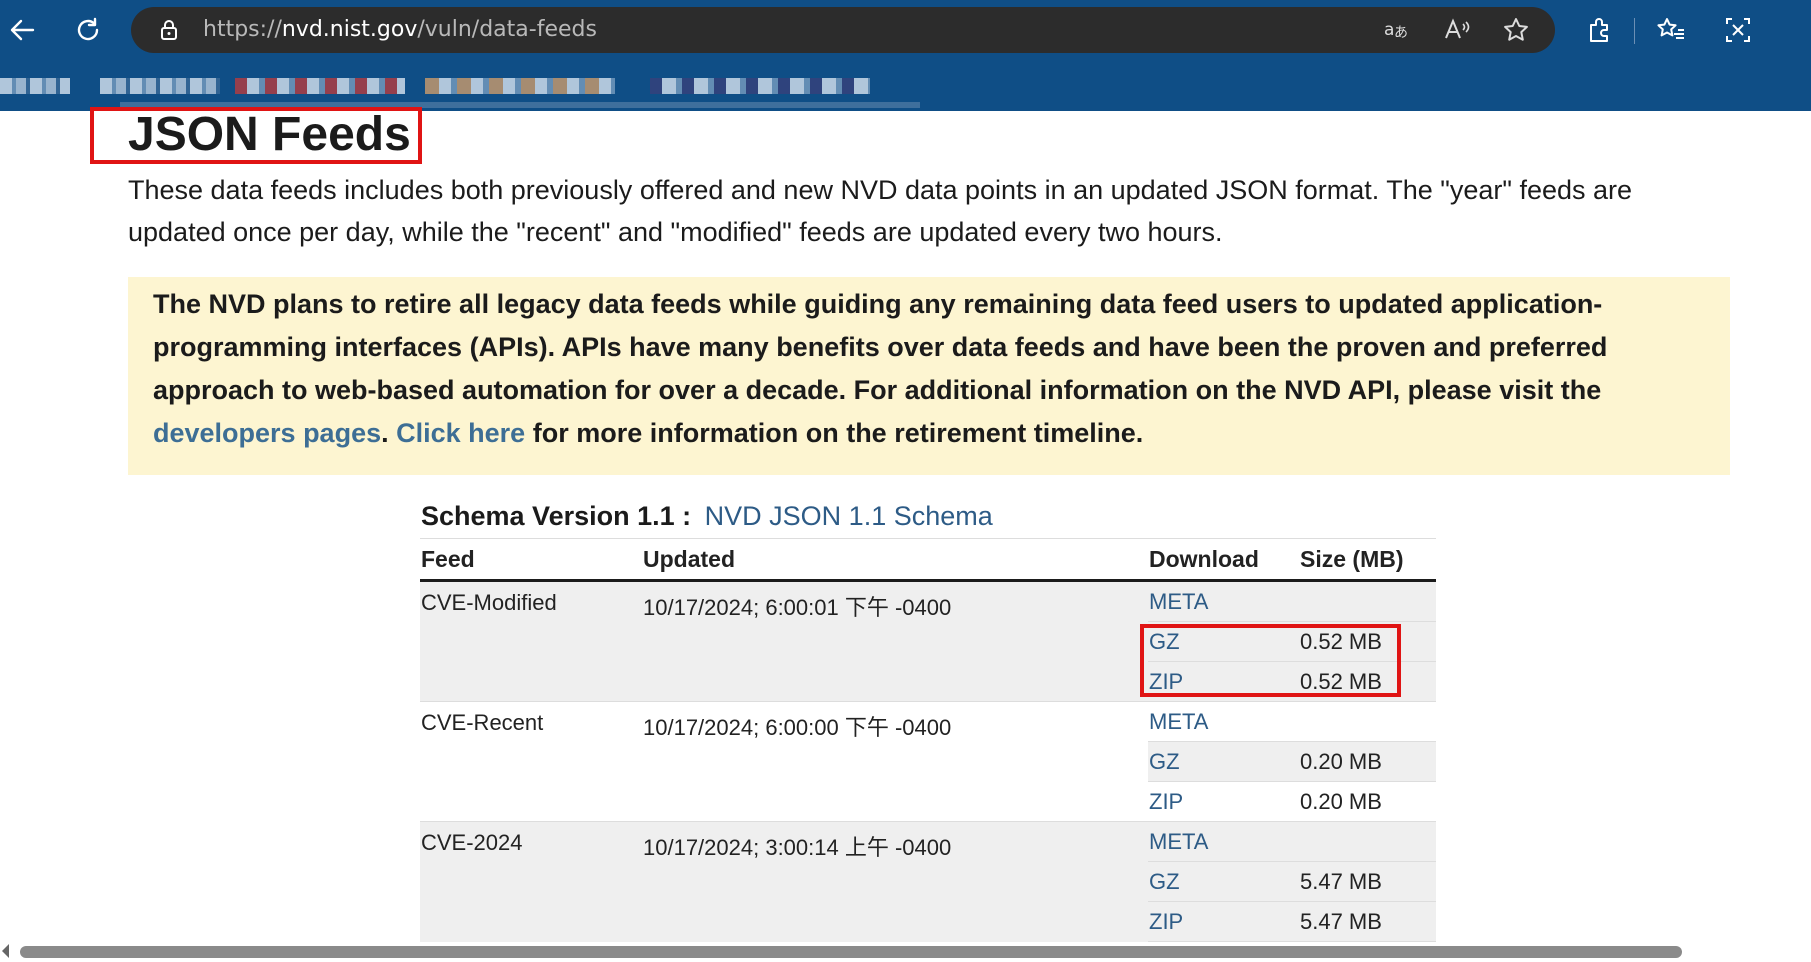 The height and width of the screenshot is (962, 1811). What do you see at coordinates (851, 952) in the screenshot?
I see `horizontal-scrollbar` at bounding box center [851, 952].